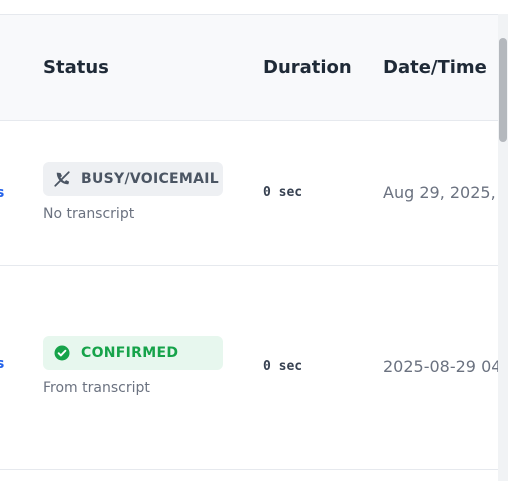 The width and height of the screenshot is (508, 481). What do you see at coordinates (503, 90) in the screenshot?
I see `scrollbar-thumb` at bounding box center [503, 90].